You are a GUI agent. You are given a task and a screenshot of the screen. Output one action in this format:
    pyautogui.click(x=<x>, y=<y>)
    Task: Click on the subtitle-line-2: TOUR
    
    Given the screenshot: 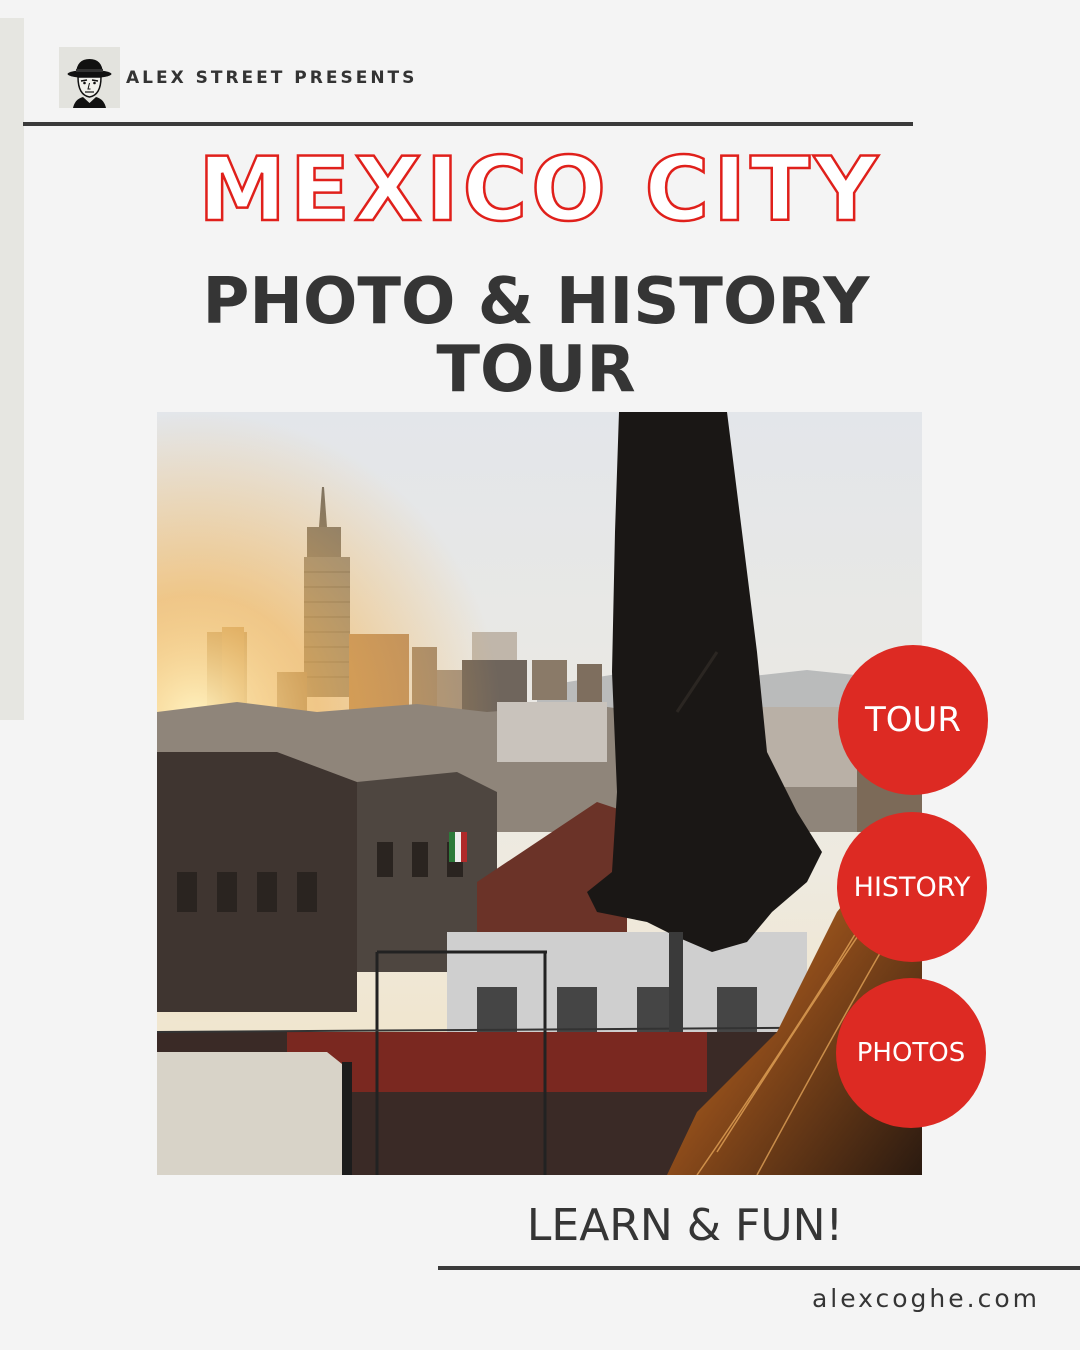 What is the action you would take?
    pyautogui.click(x=536, y=370)
    